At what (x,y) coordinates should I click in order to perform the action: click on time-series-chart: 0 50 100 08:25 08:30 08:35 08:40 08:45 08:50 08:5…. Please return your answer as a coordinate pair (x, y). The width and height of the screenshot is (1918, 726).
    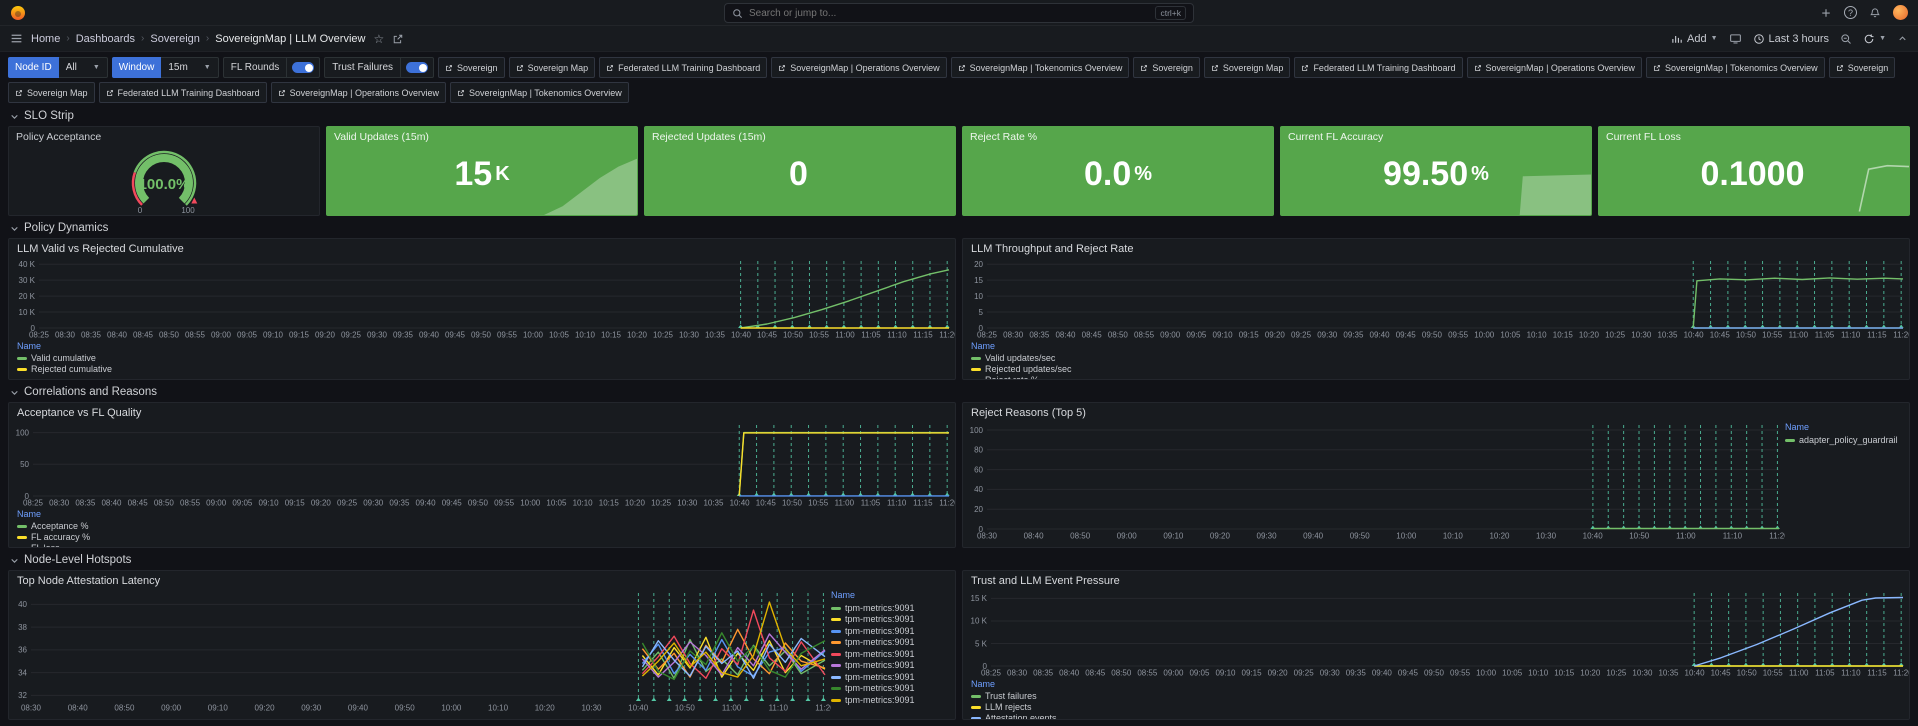
    Looking at the image, I should click on (482, 464).